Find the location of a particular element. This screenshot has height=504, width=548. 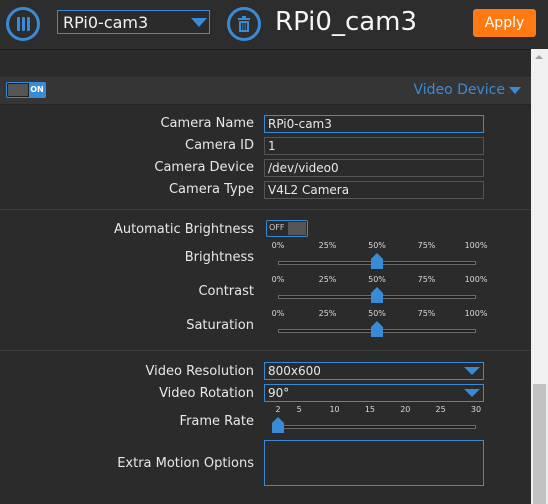

saturation-label: Saturation is located at coordinates (220, 325).